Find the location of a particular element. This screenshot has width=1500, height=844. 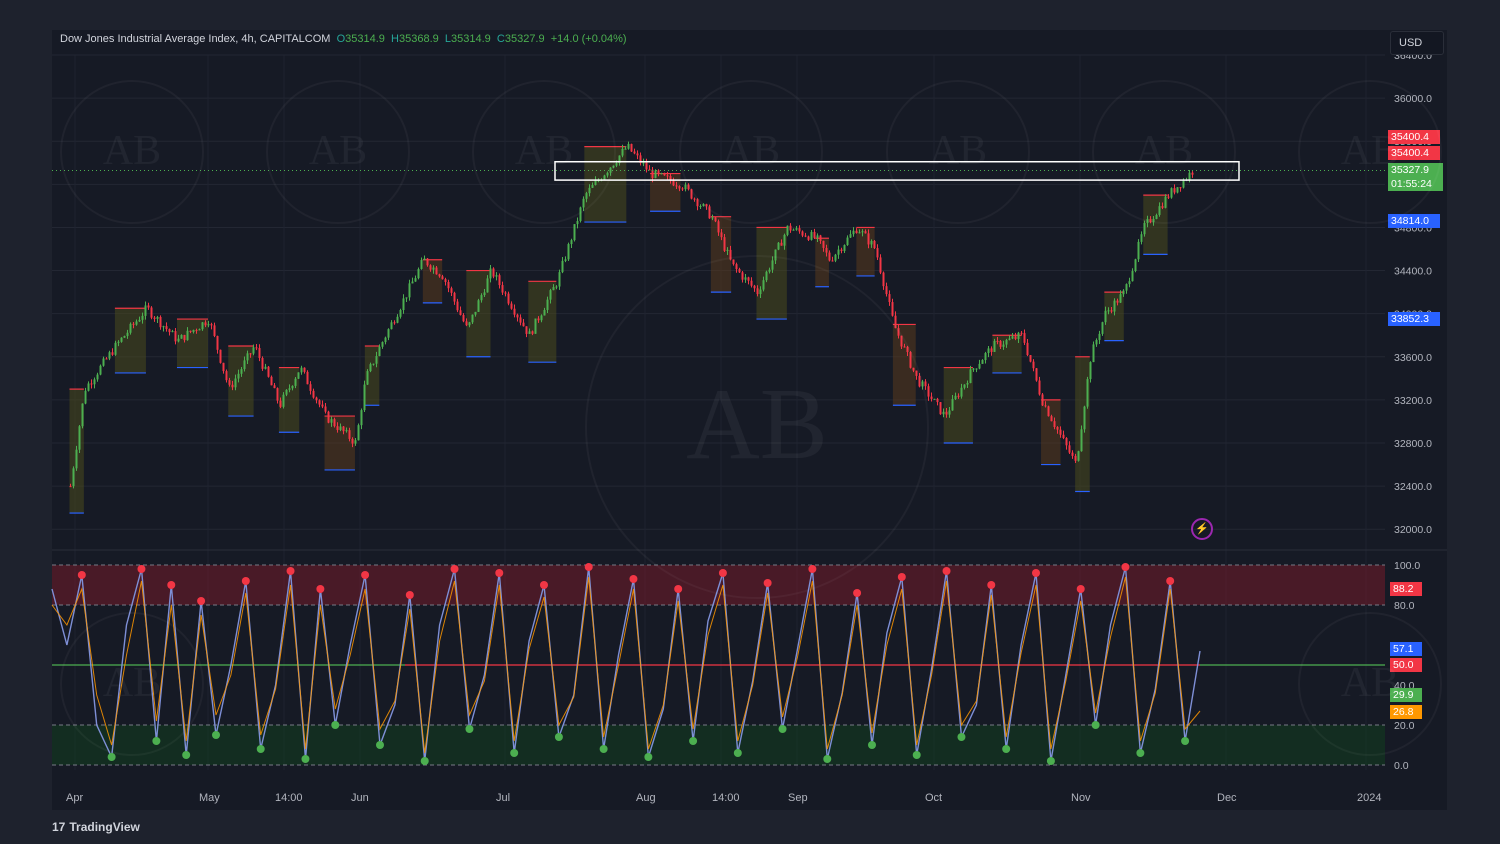

close-label: C is located at coordinates (500, 39).